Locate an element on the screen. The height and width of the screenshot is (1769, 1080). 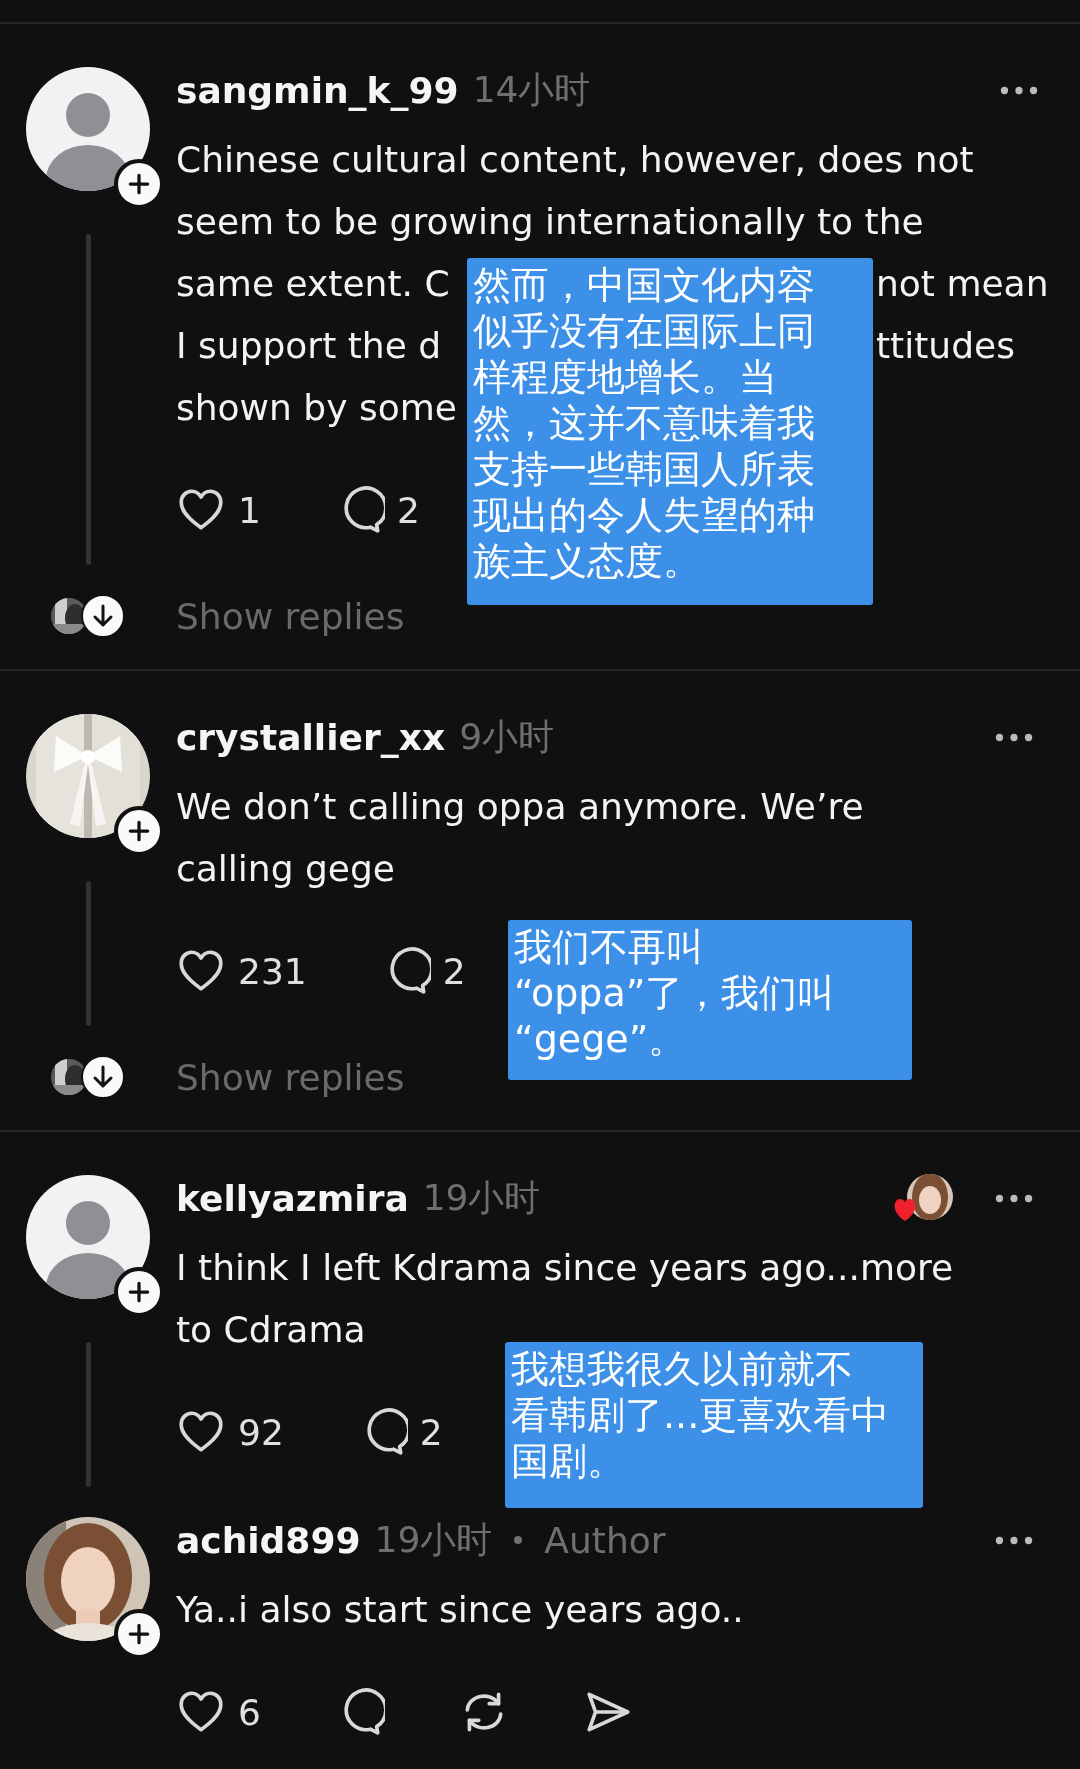
like-count: 231 is located at coordinates (272, 971).